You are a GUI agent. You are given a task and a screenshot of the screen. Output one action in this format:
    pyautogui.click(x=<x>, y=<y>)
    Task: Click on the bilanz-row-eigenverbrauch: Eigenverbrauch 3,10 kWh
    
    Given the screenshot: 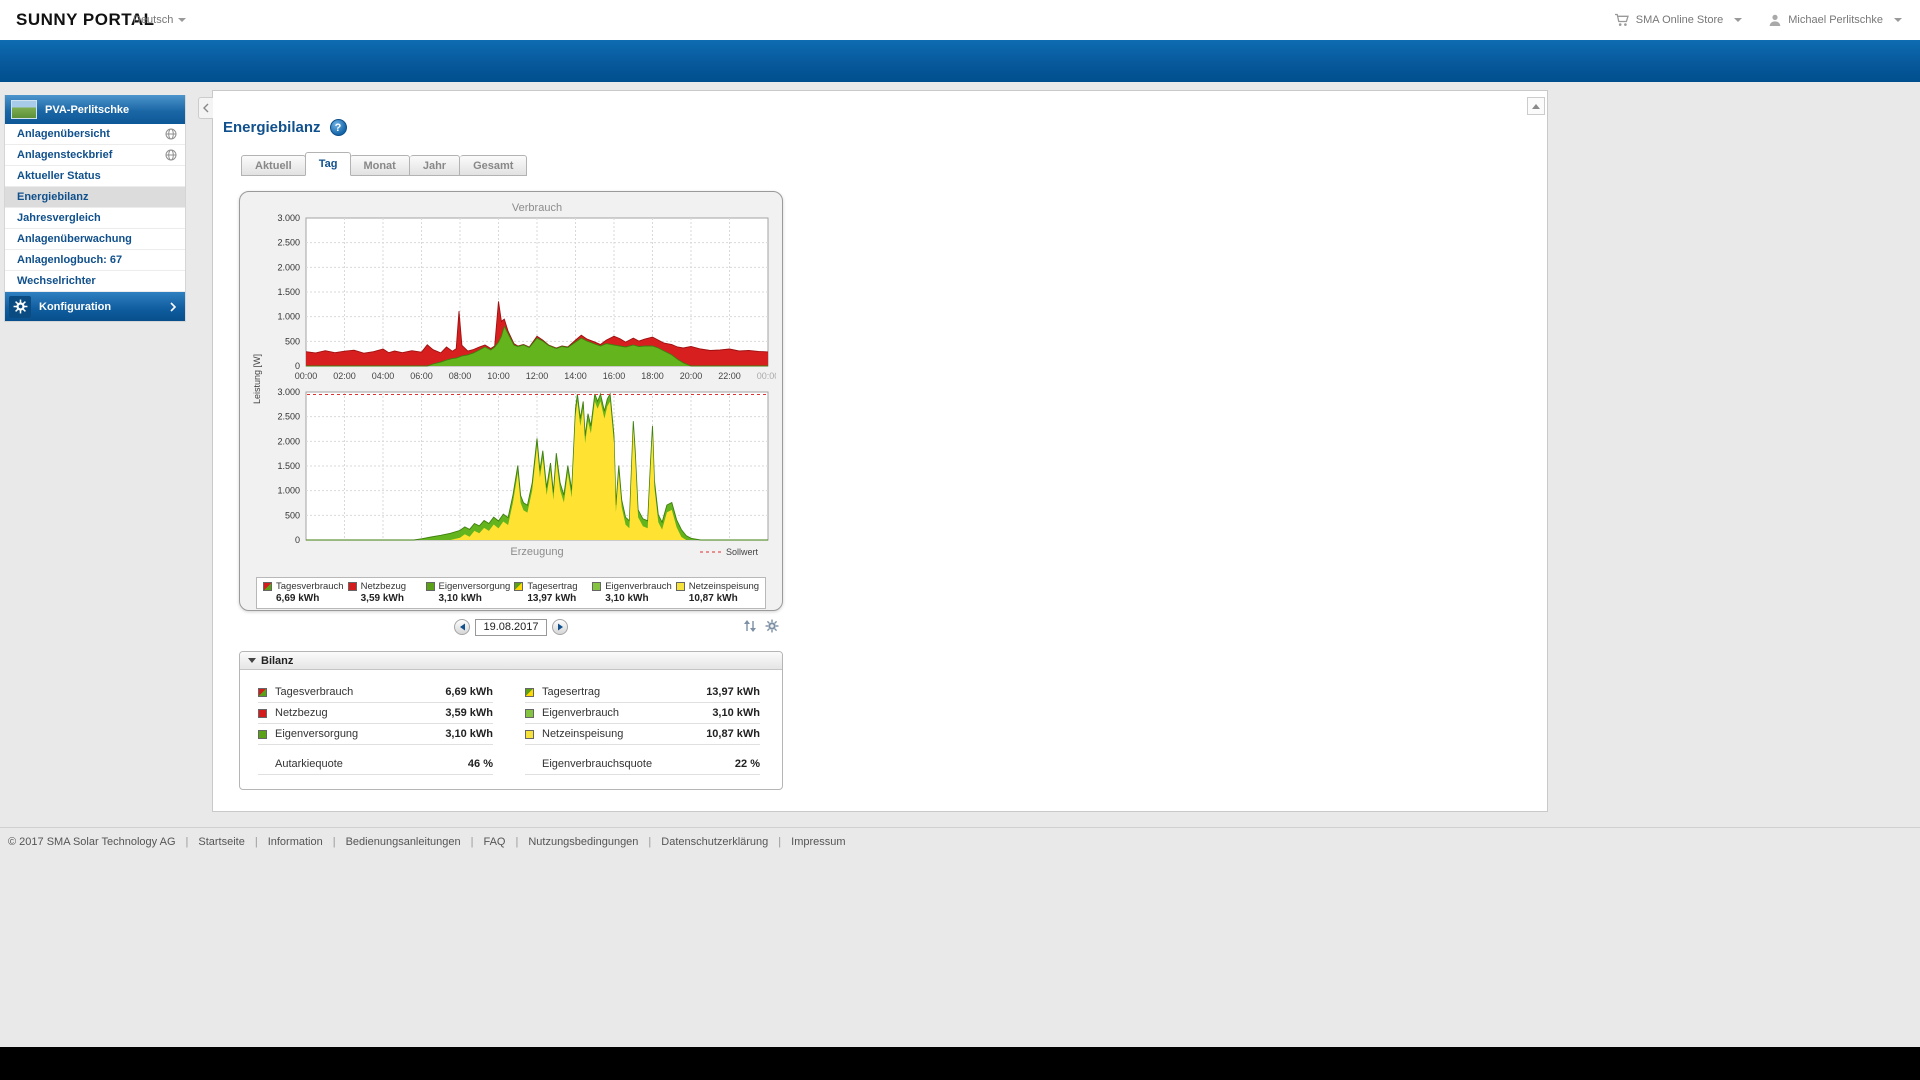 What is the action you would take?
    pyautogui.click(x=642, y=713)
    